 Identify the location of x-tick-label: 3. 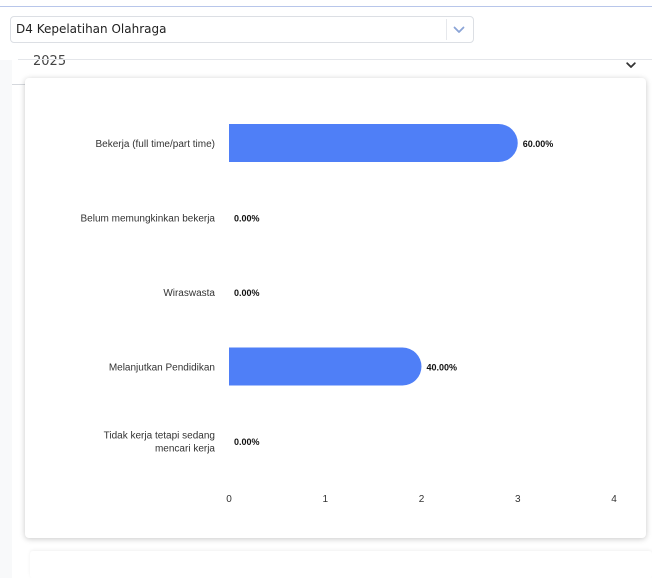
(518, 499).